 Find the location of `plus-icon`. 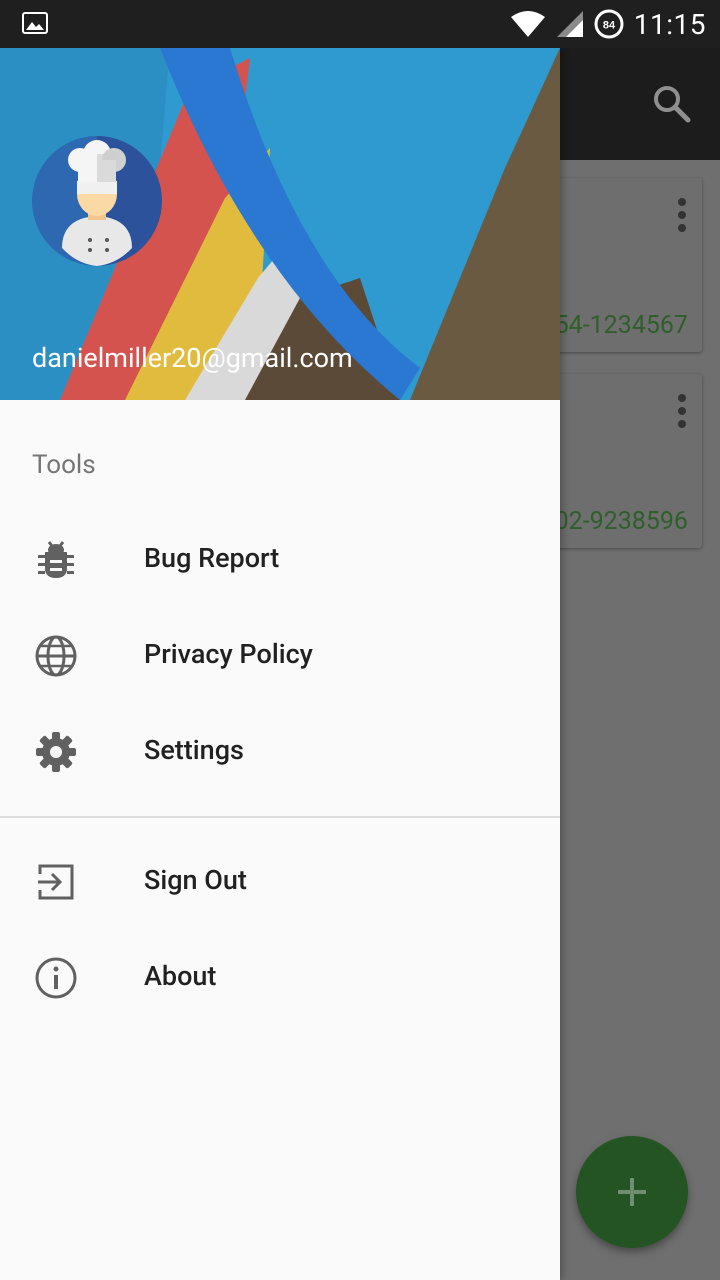

plus-icon is located at coordinates (632, 1192).